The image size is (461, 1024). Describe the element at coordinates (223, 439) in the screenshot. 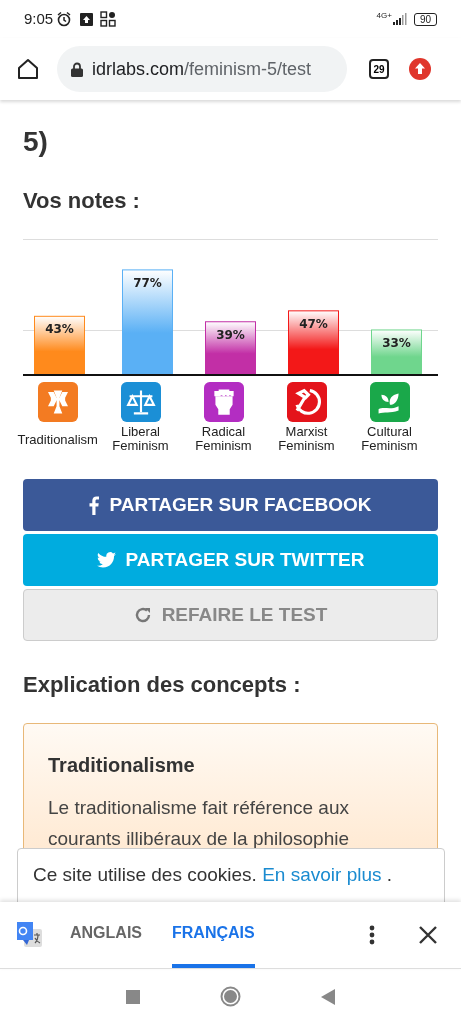

I see `category-label: Radical Feminism` at that location.